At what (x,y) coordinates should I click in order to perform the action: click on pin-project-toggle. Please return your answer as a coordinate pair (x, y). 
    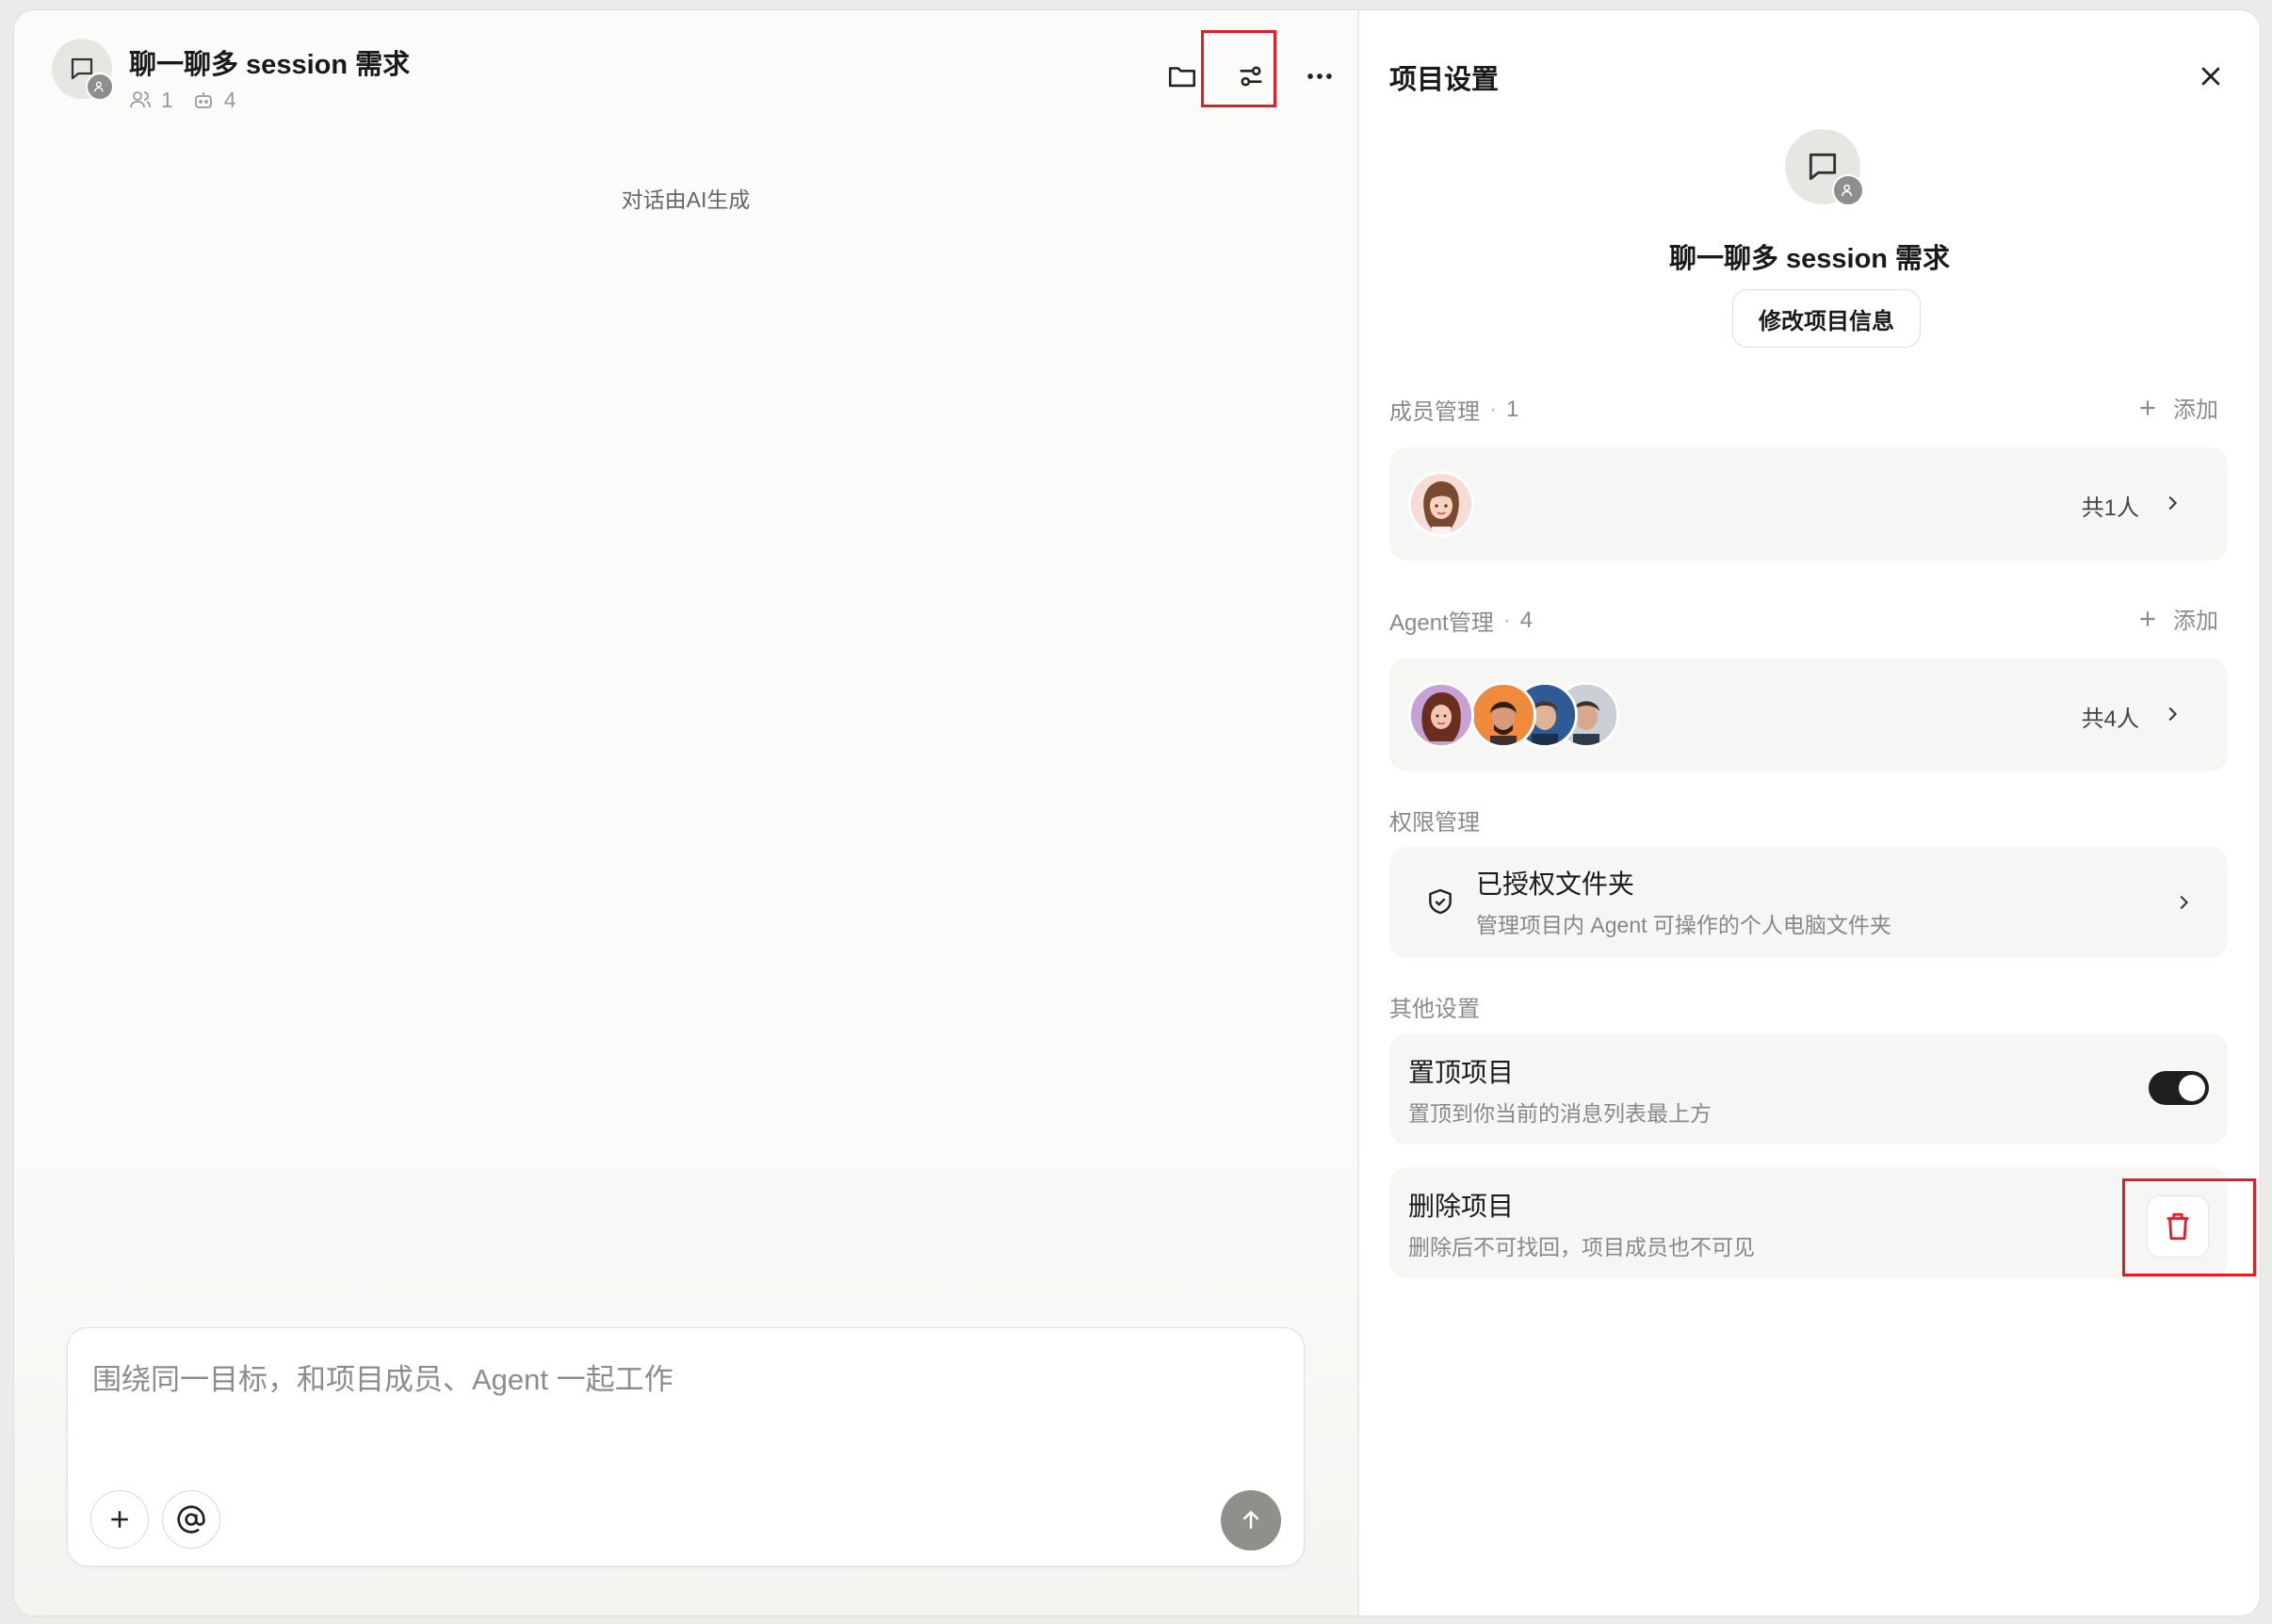
    Looking at the image, I should click on (2179, 1088).